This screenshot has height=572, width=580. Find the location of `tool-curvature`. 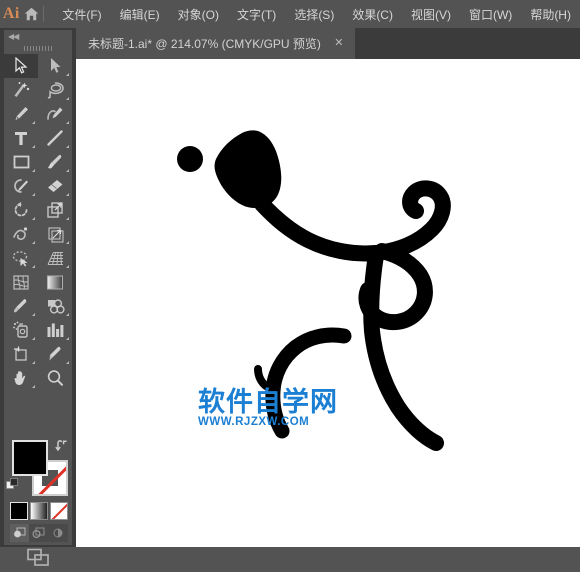

tool-curvature is located at coordinates (55, 114).